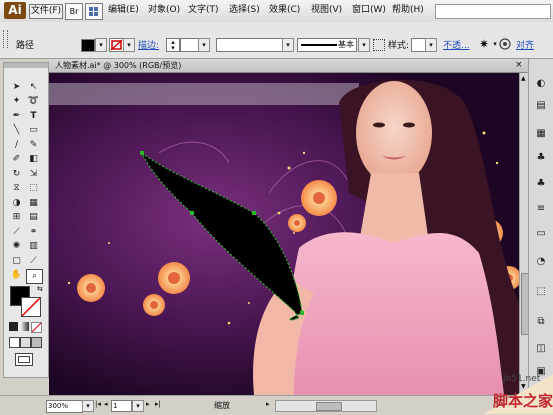 This screenshot has width=553, height=415. Describe the element at coordinates (33, 145) in the screenshot. I see `pencil-tool-icon: ✎` at that location.